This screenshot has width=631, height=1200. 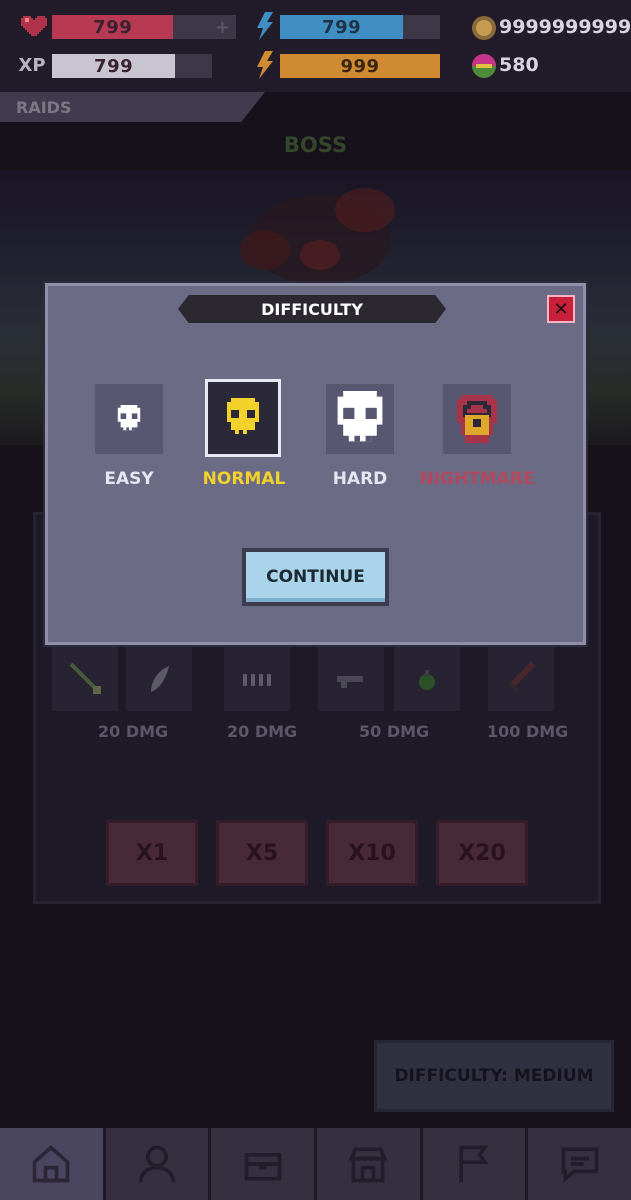 I want to click on continue-button: CONTINUE, so click(x=315, y=577).